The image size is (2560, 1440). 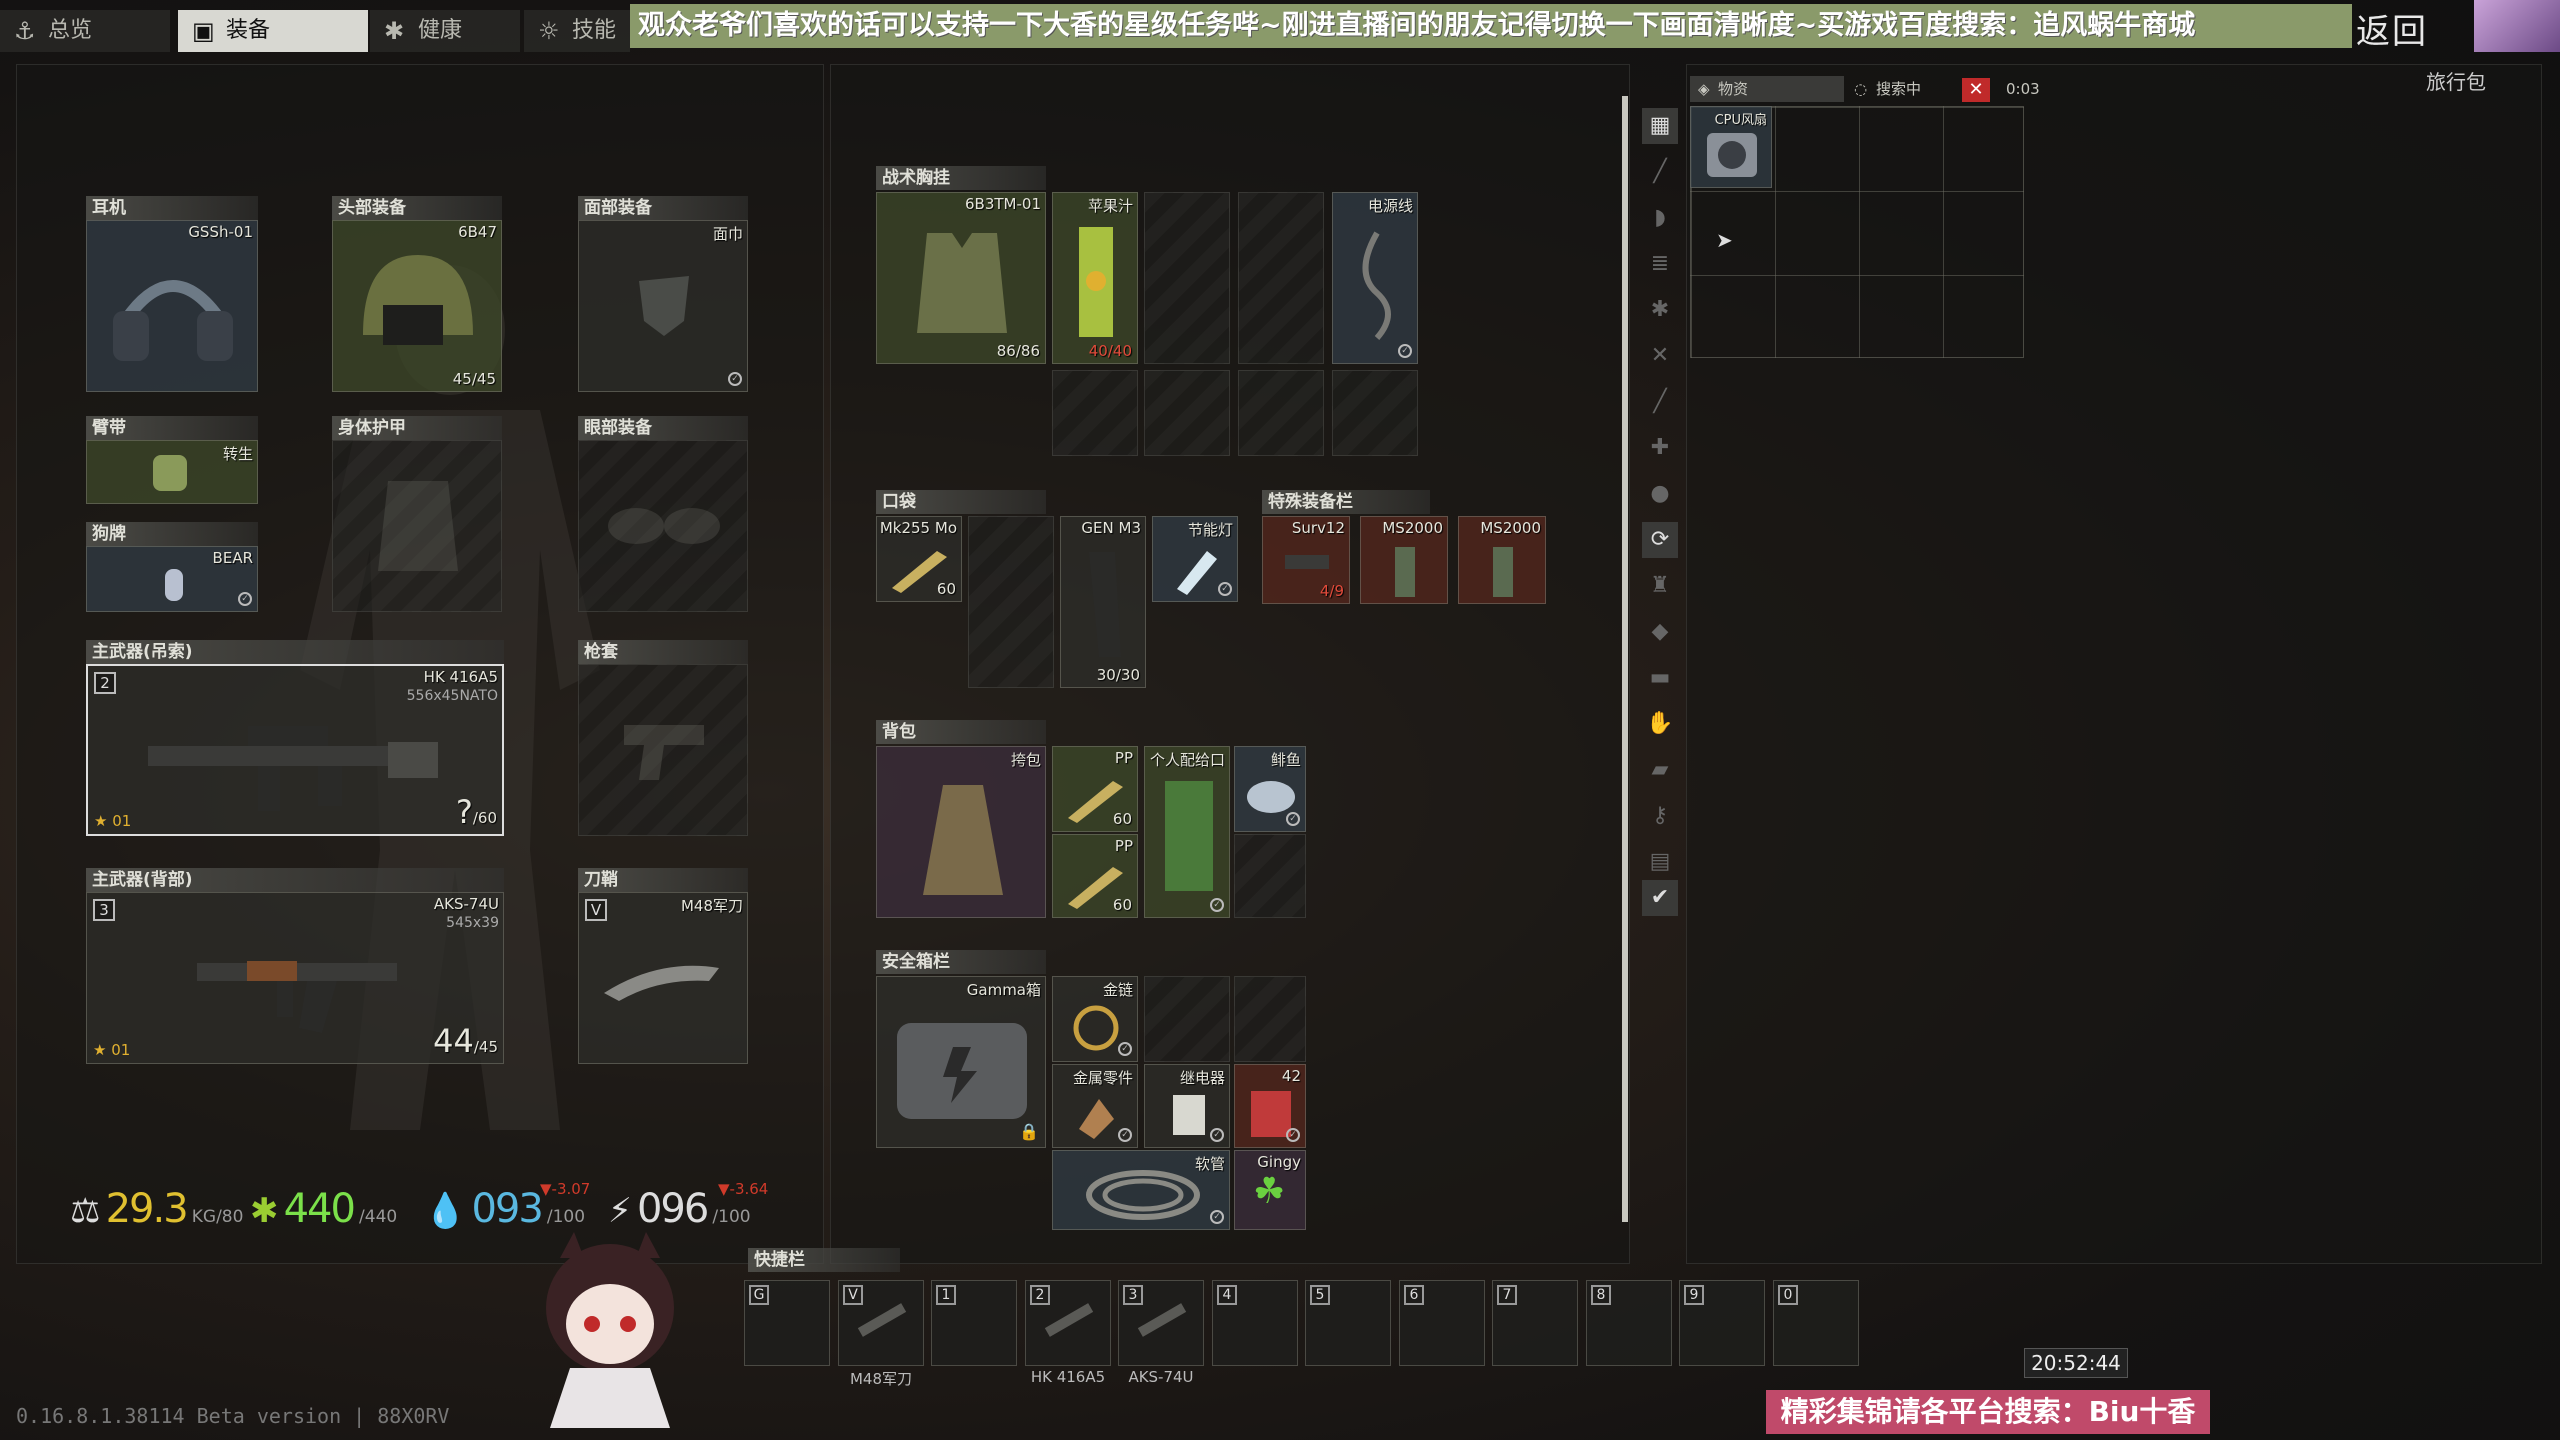 I want to click on primary2-slot: 3 AKS-74U 545x39 ★ 01 44/45, so click(x=295, y=978).